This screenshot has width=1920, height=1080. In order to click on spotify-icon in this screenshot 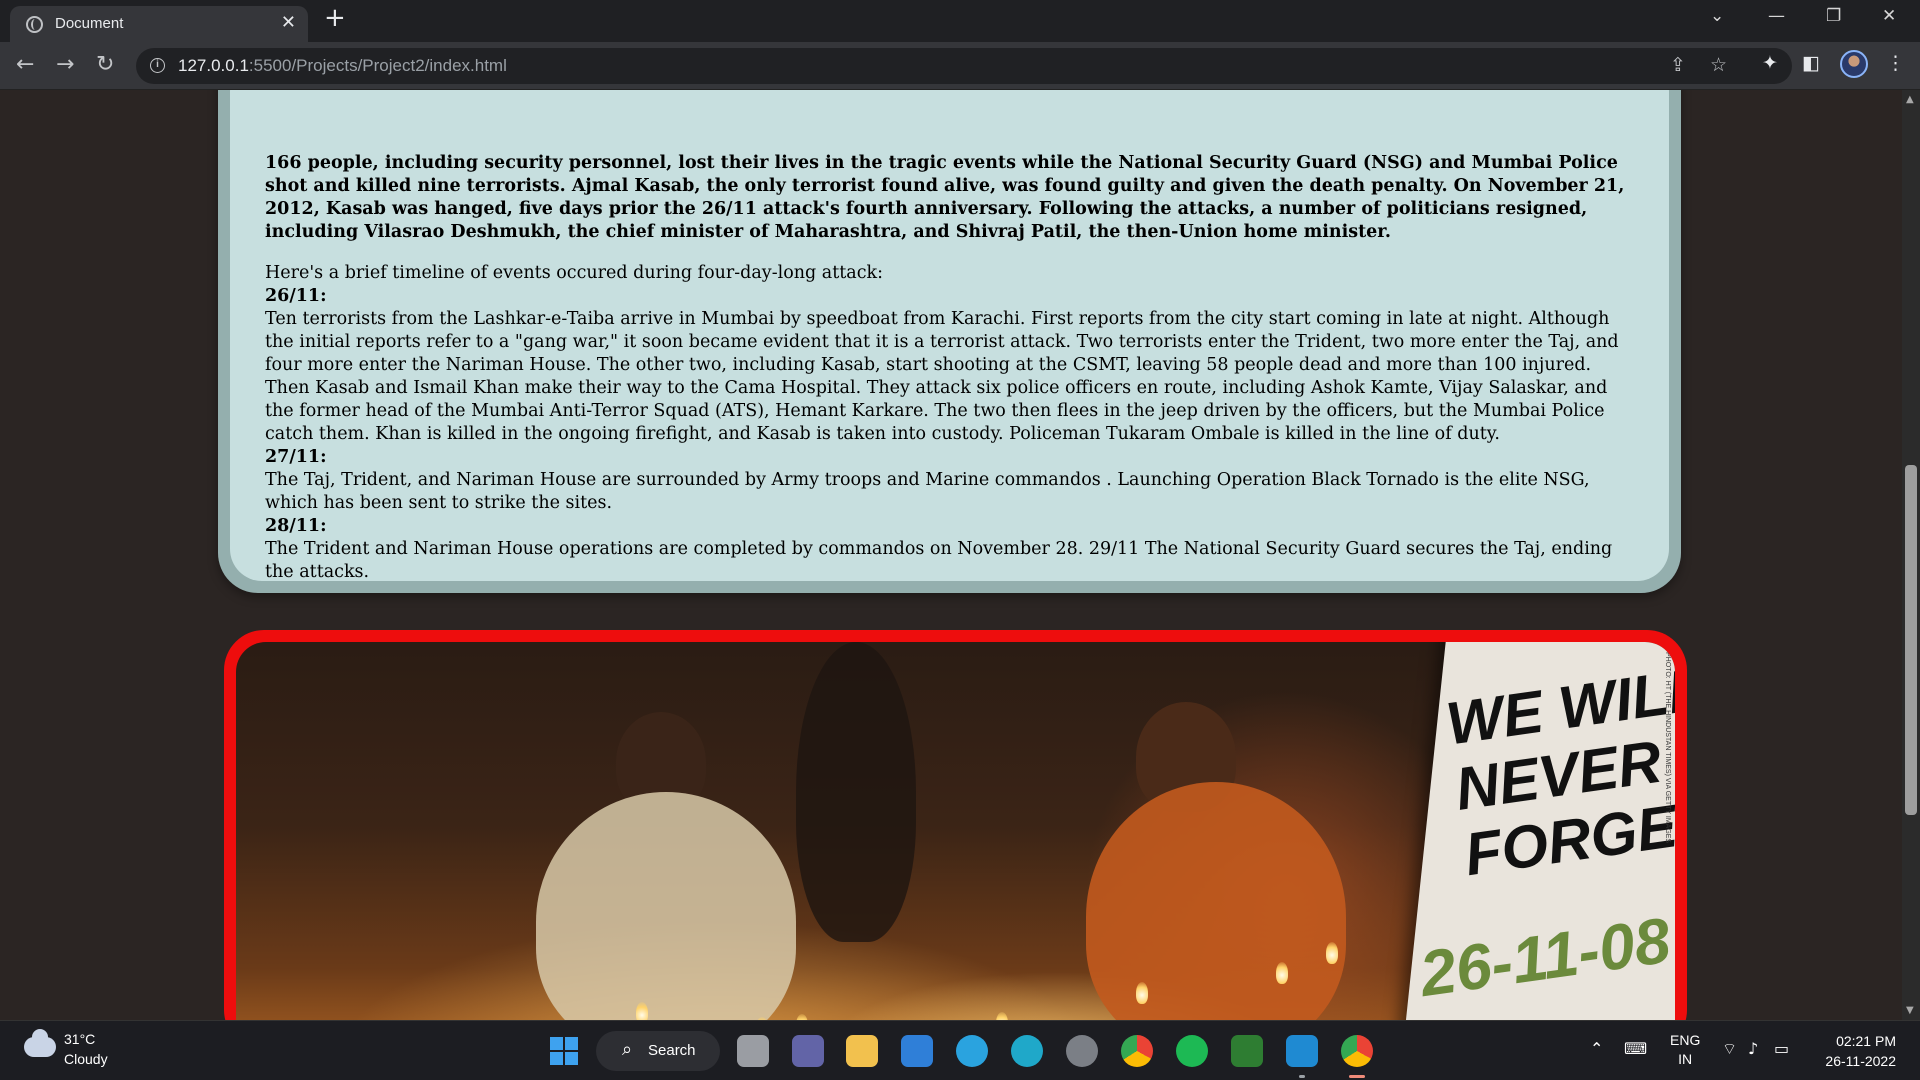, I will do `click(1192, 1051)`.